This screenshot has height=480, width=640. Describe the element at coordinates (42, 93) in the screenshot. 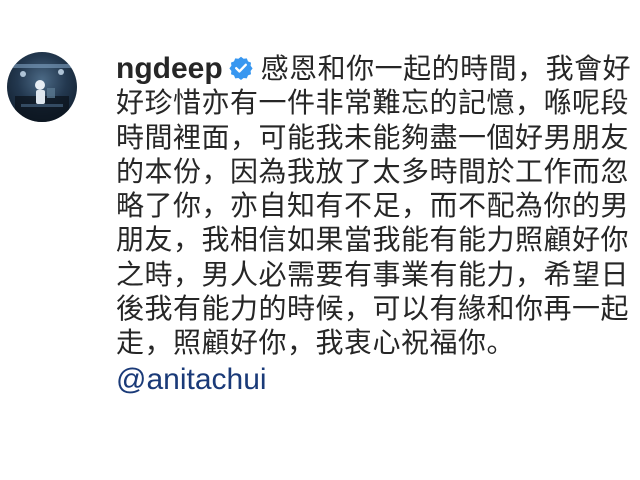

I see `avatar-photo` at that location.